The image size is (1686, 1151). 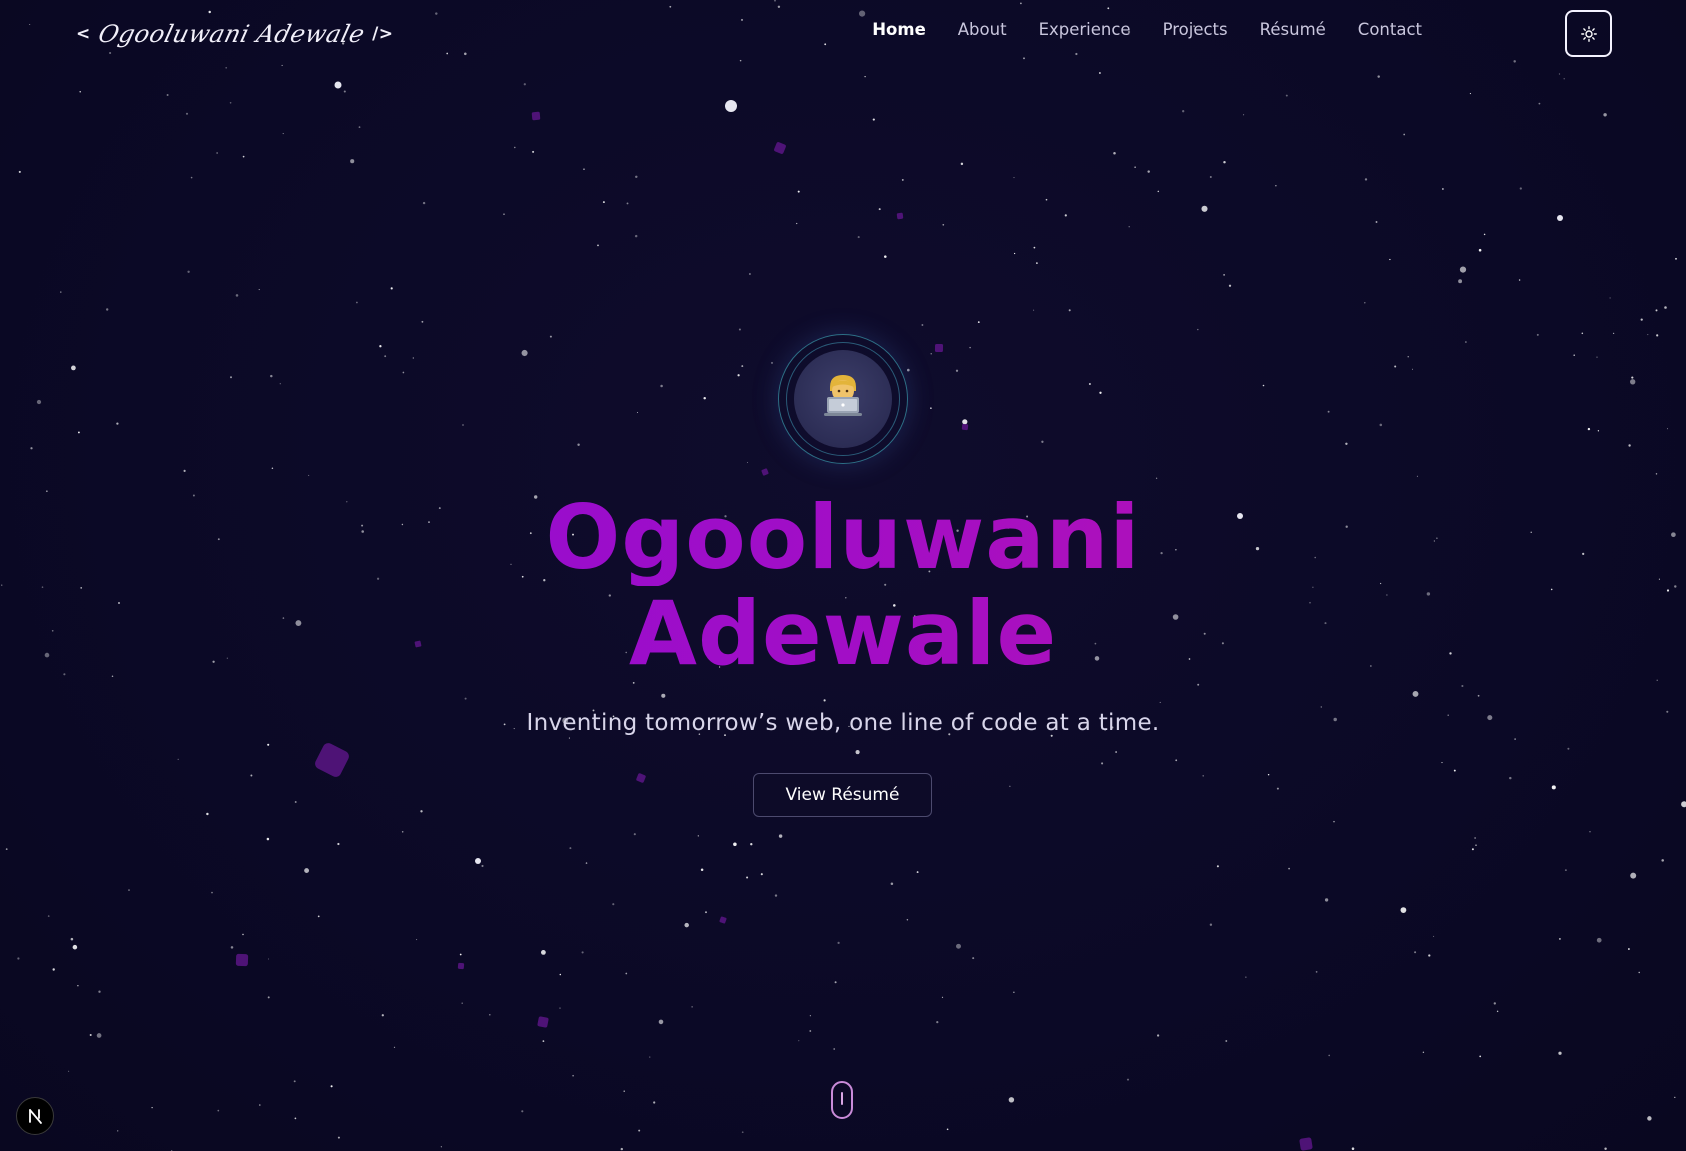 I want to click on nav-link-contact: Contact, so click(x=1390, y=29).